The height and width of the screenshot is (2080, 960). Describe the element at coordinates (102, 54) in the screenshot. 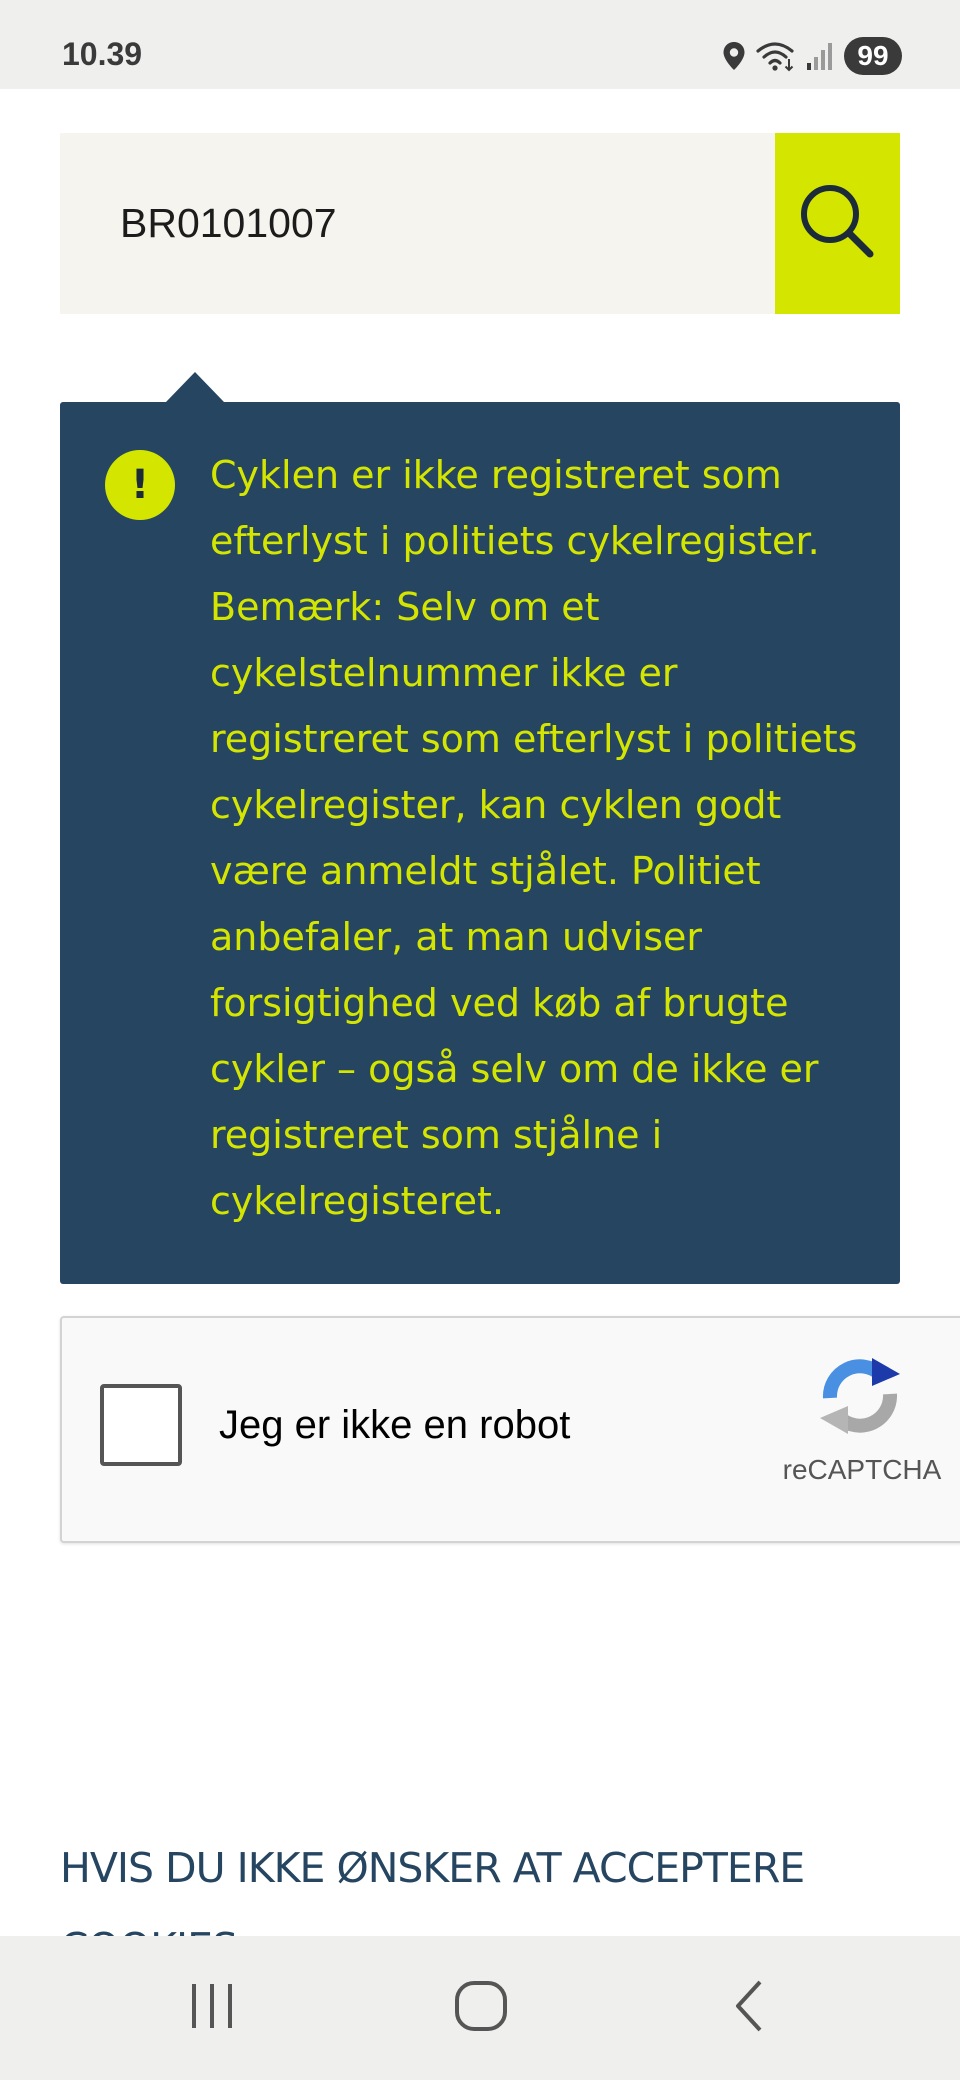

I see `status-time: 10.39` at that location.